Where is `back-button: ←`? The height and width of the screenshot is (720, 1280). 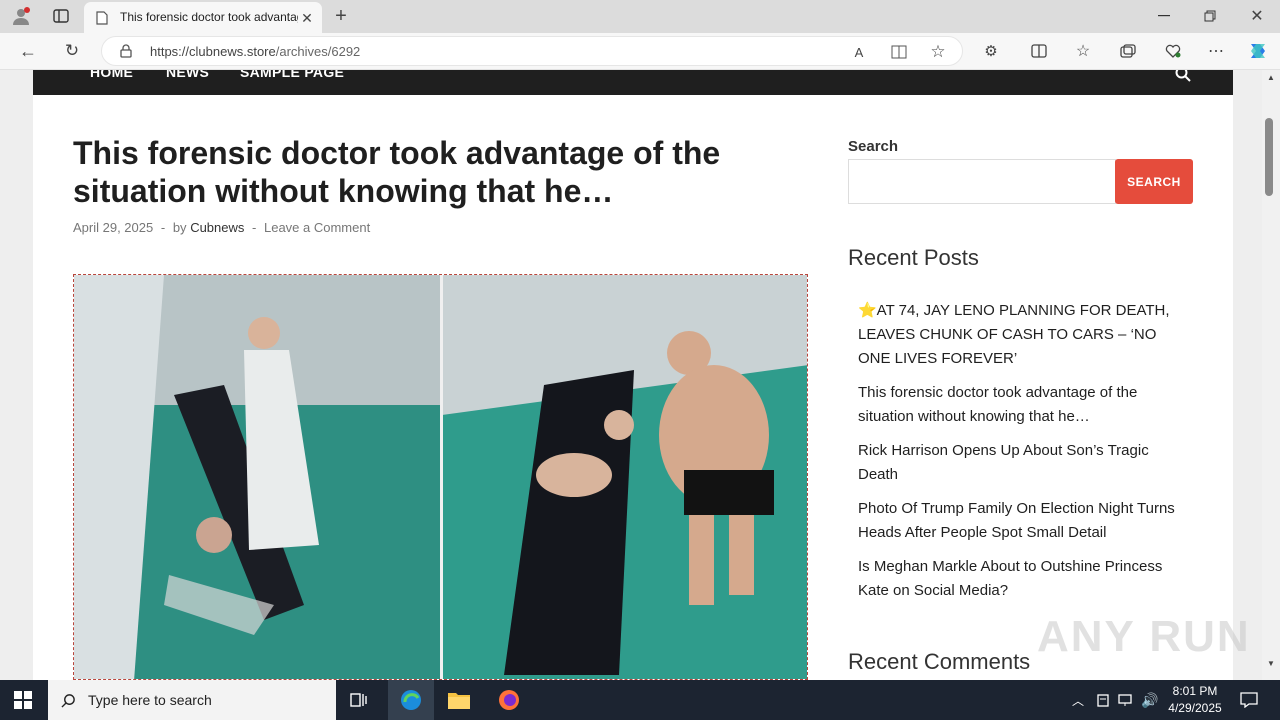 back-button: ← is located at coordinates (28, 51).